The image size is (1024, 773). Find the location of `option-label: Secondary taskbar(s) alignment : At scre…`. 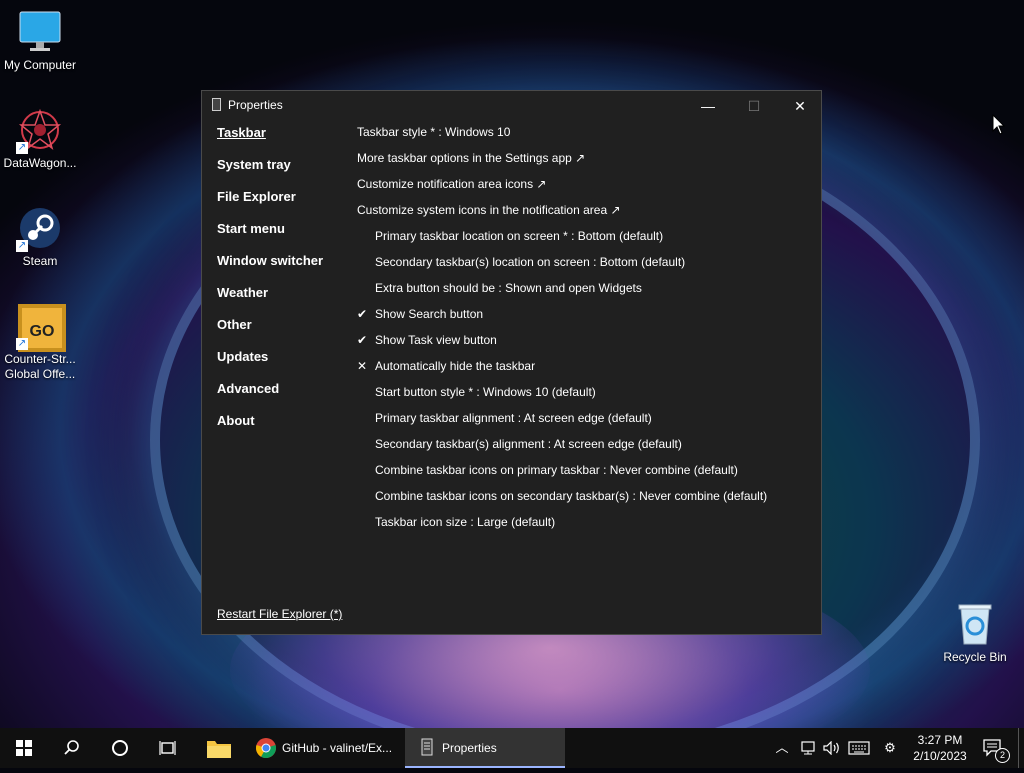

option-label: Secondary taskbar(s) alignment : At scre… is located at coordinates (528, 444).